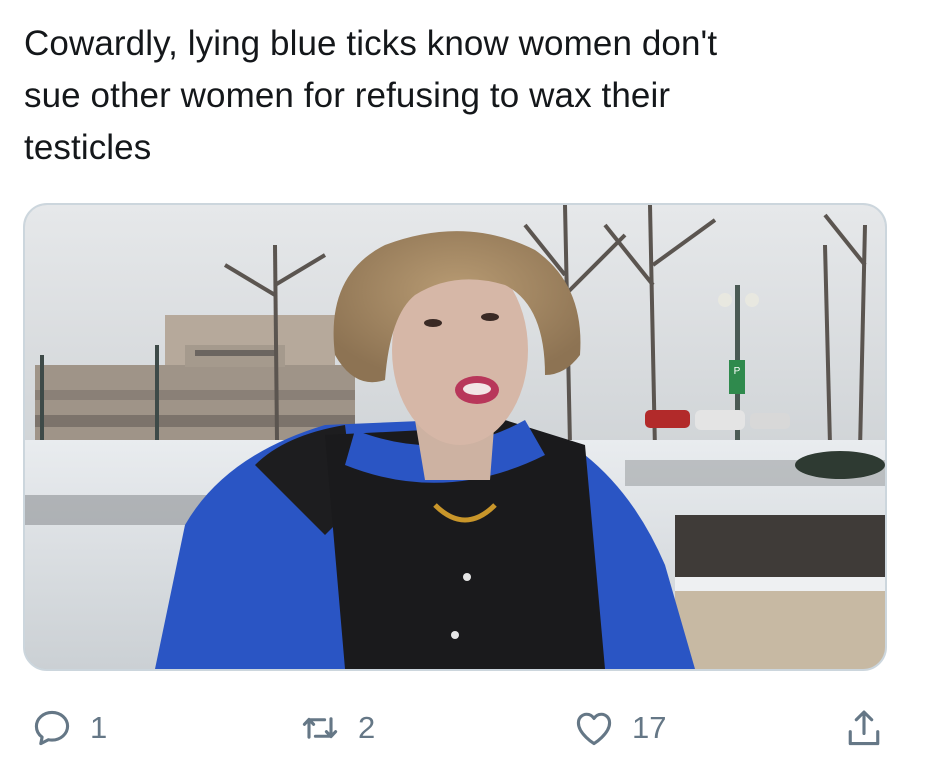 This screenshot has width=935, height=781. What do you see at coordinates (52, 728) in the screenshot?
I see `reply-icon` at bounding box center [52, 728].